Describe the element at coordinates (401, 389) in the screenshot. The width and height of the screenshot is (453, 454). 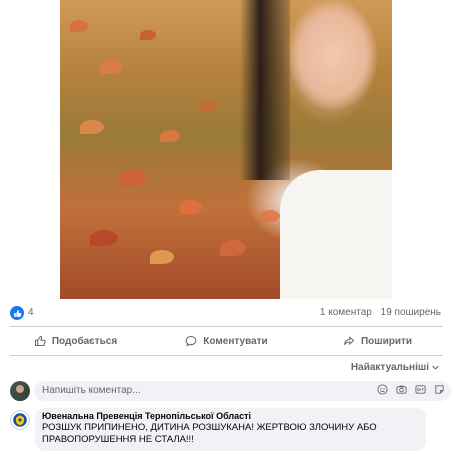
I see `camera-icon` at that location.